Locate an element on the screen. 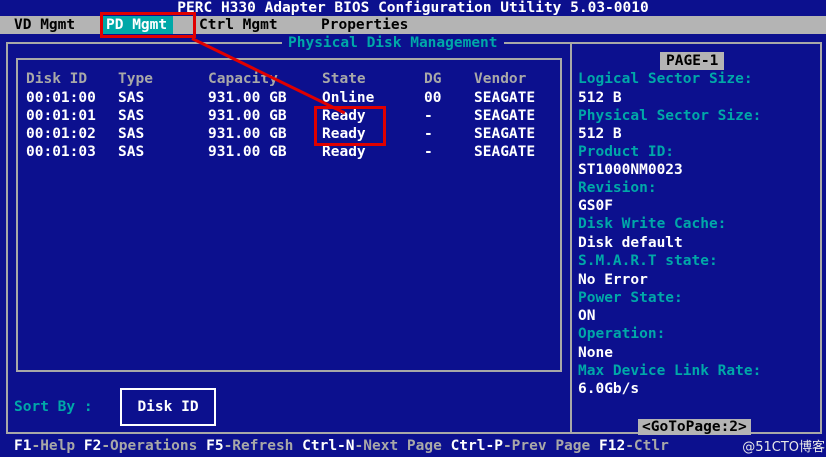 The width and height of the screenshot is (831, 460). help-key-f1: F1 is located at coordinates (22, 446).